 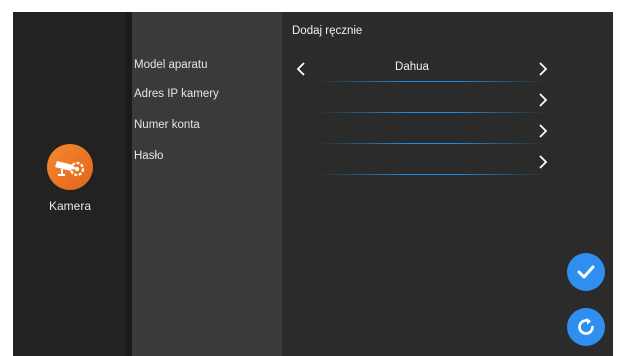 What do you see at coordinates (171, 65) in the screenshot?
I see `field-label-model: Model aparatu` at bounding box center [171, 65].